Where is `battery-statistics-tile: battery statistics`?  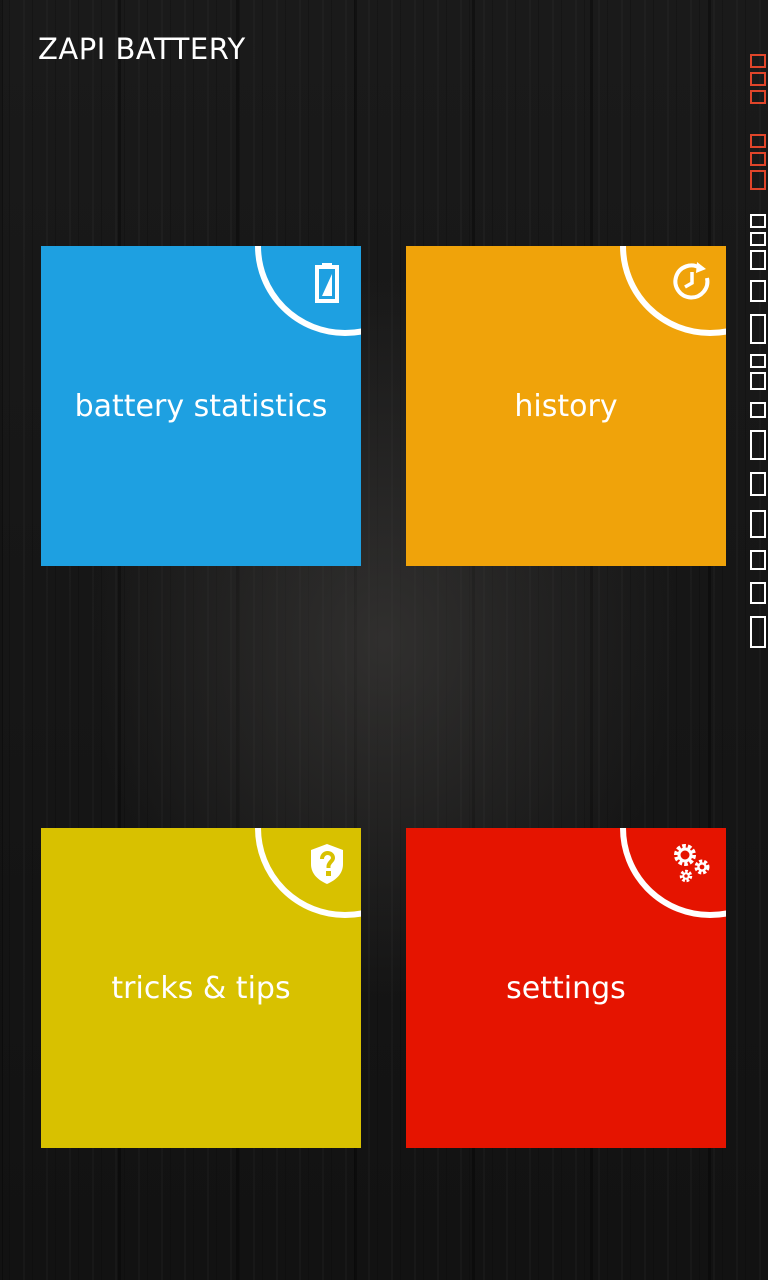
battery-statistics-tile: battery statistics is located at coordinates (201, 406).